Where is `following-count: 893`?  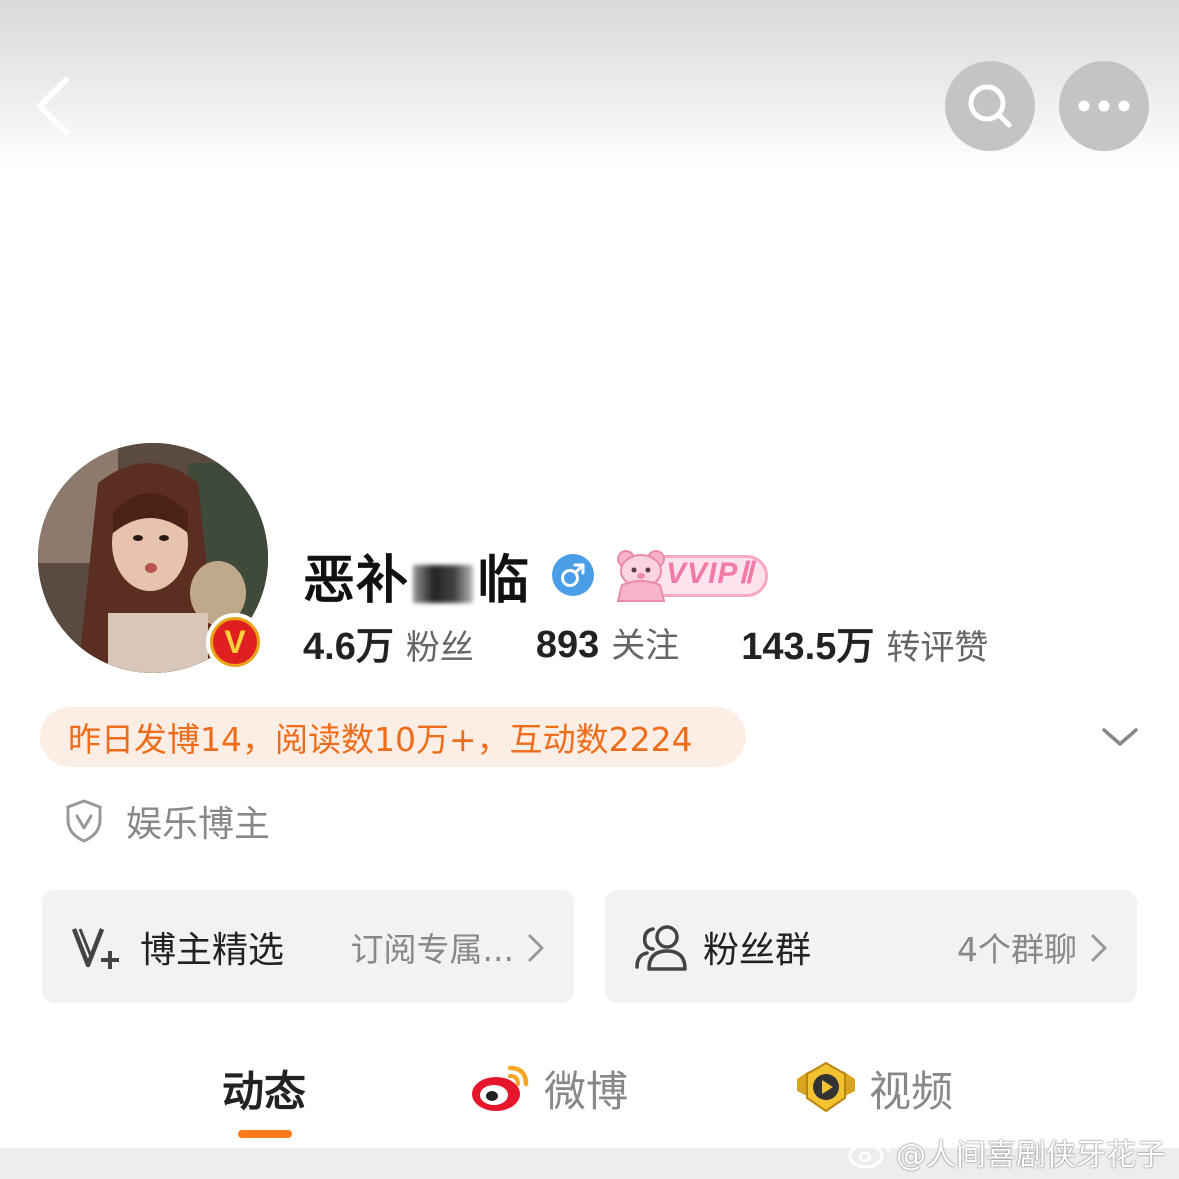
following-count: 893 is located at coordinates (567, 644).